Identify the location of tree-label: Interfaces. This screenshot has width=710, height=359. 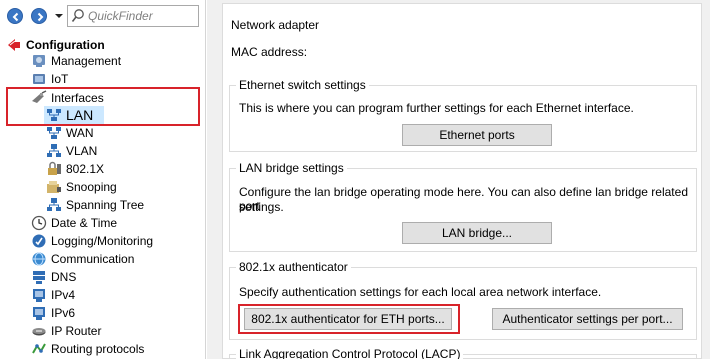
(77, 98).